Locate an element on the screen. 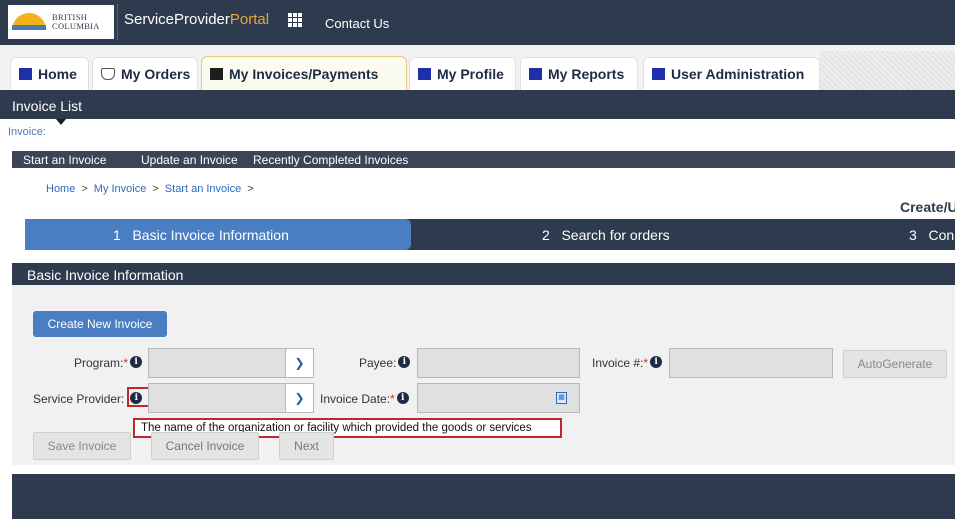 The image size is (955, 519). logo-text: BRITISH COLUMBIA is located at coordinates (76, 21).